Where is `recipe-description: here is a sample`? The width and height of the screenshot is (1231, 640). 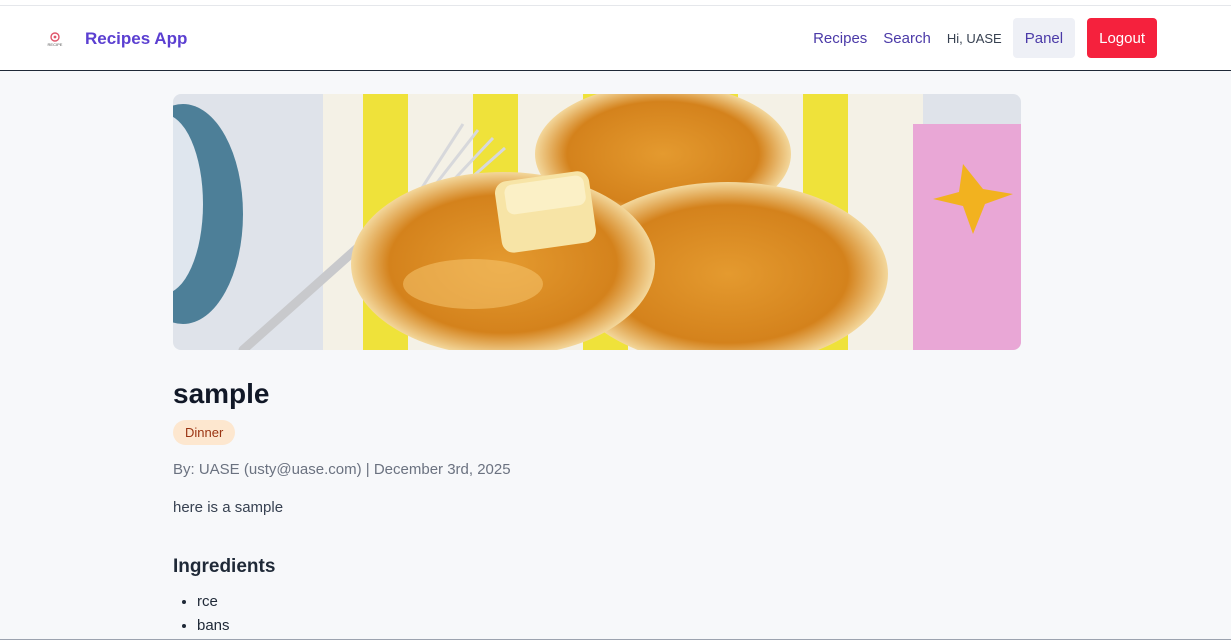
recipe-description: here is a sample is located at coordinates (228, 507).